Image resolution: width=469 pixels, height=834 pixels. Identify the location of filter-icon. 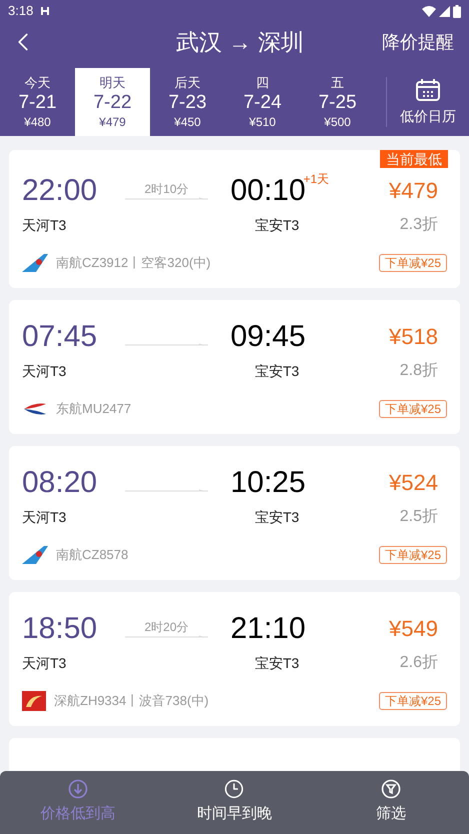
(390, 789).